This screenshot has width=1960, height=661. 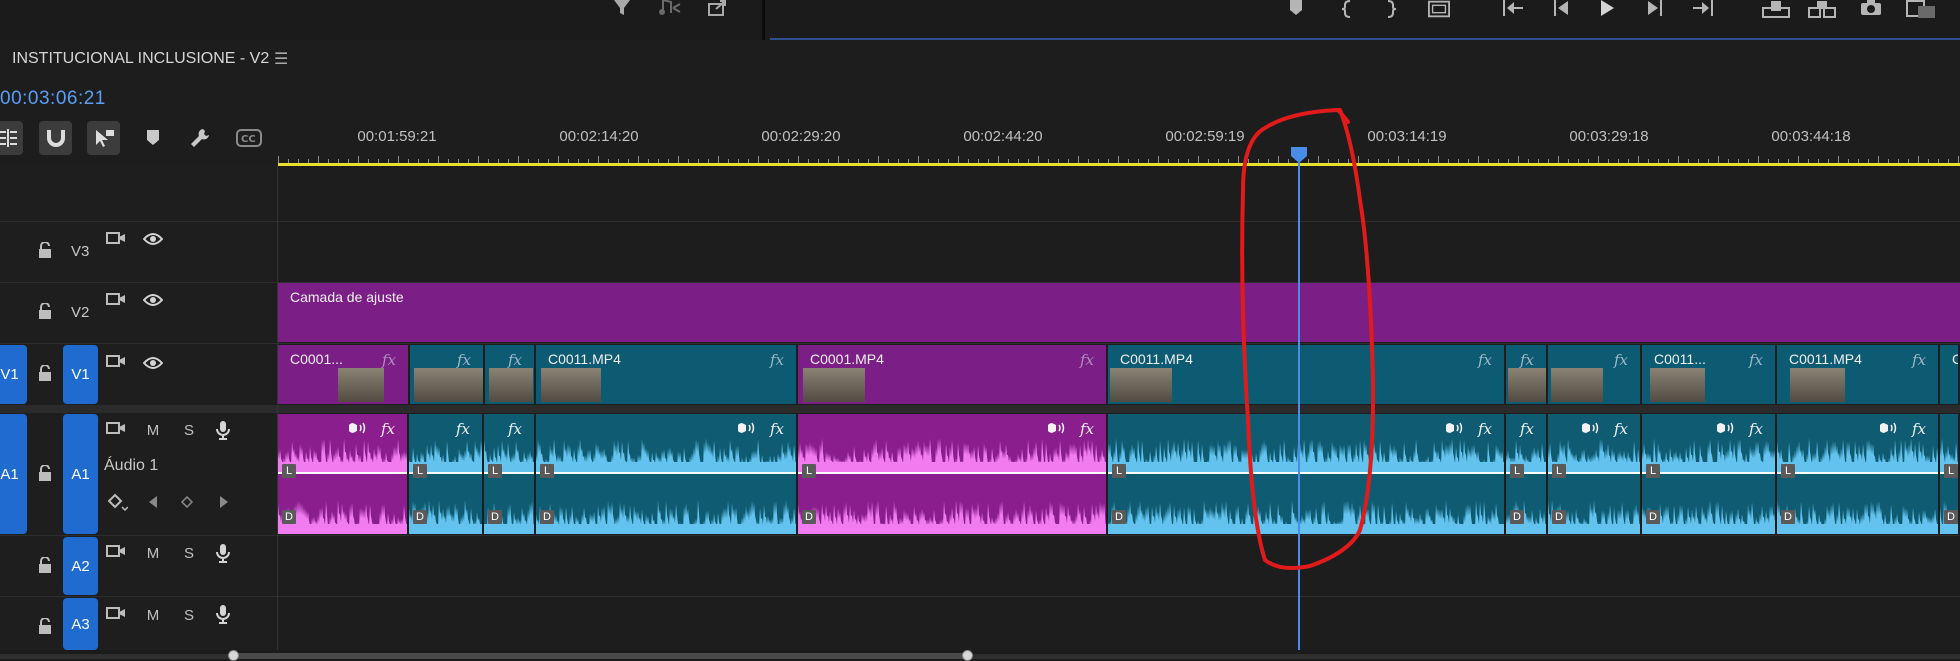 What do you see at coordinates (53, 99) in the screenshot?
I see `playhead-timecode: 00:03:06:21` at bounding box center [53, 99].